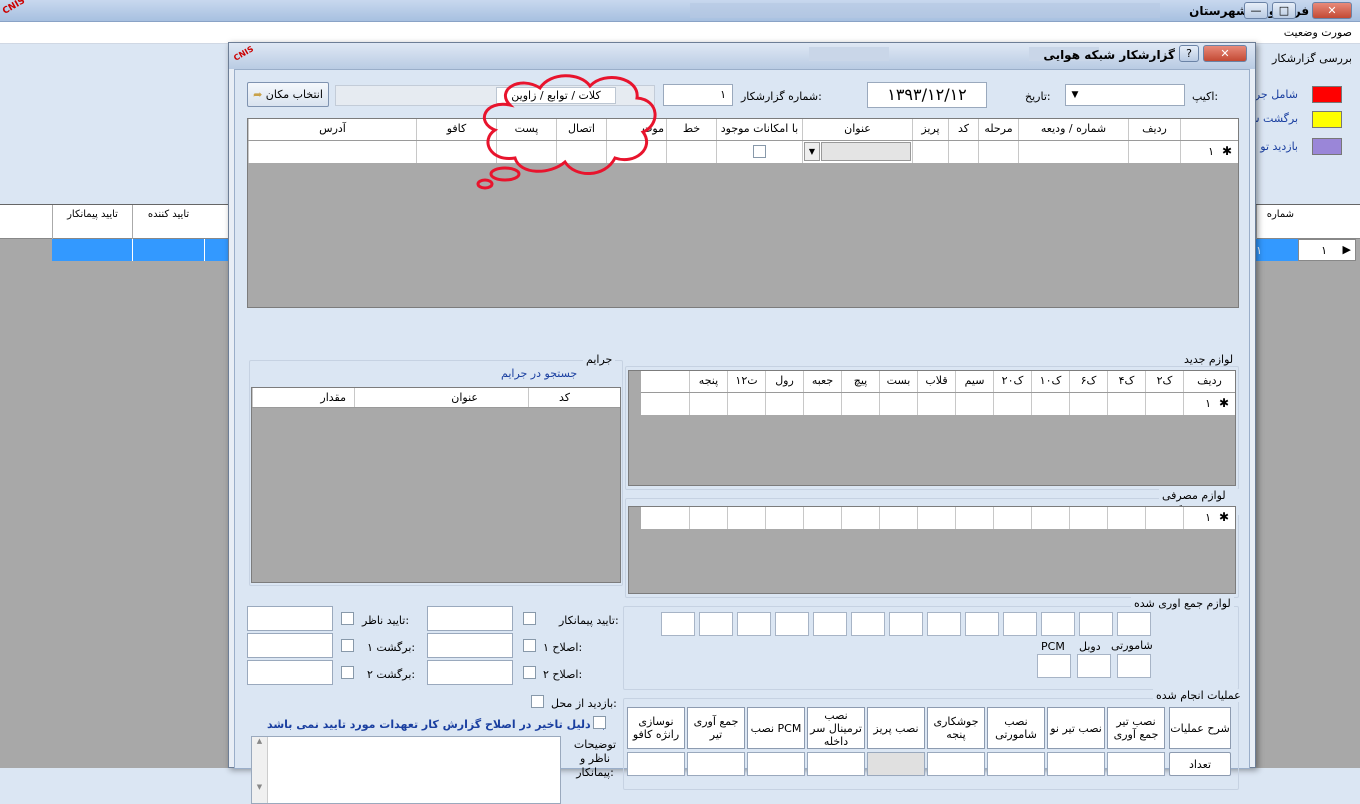  I want to click on col-header: قلاب, so click(936, 381).